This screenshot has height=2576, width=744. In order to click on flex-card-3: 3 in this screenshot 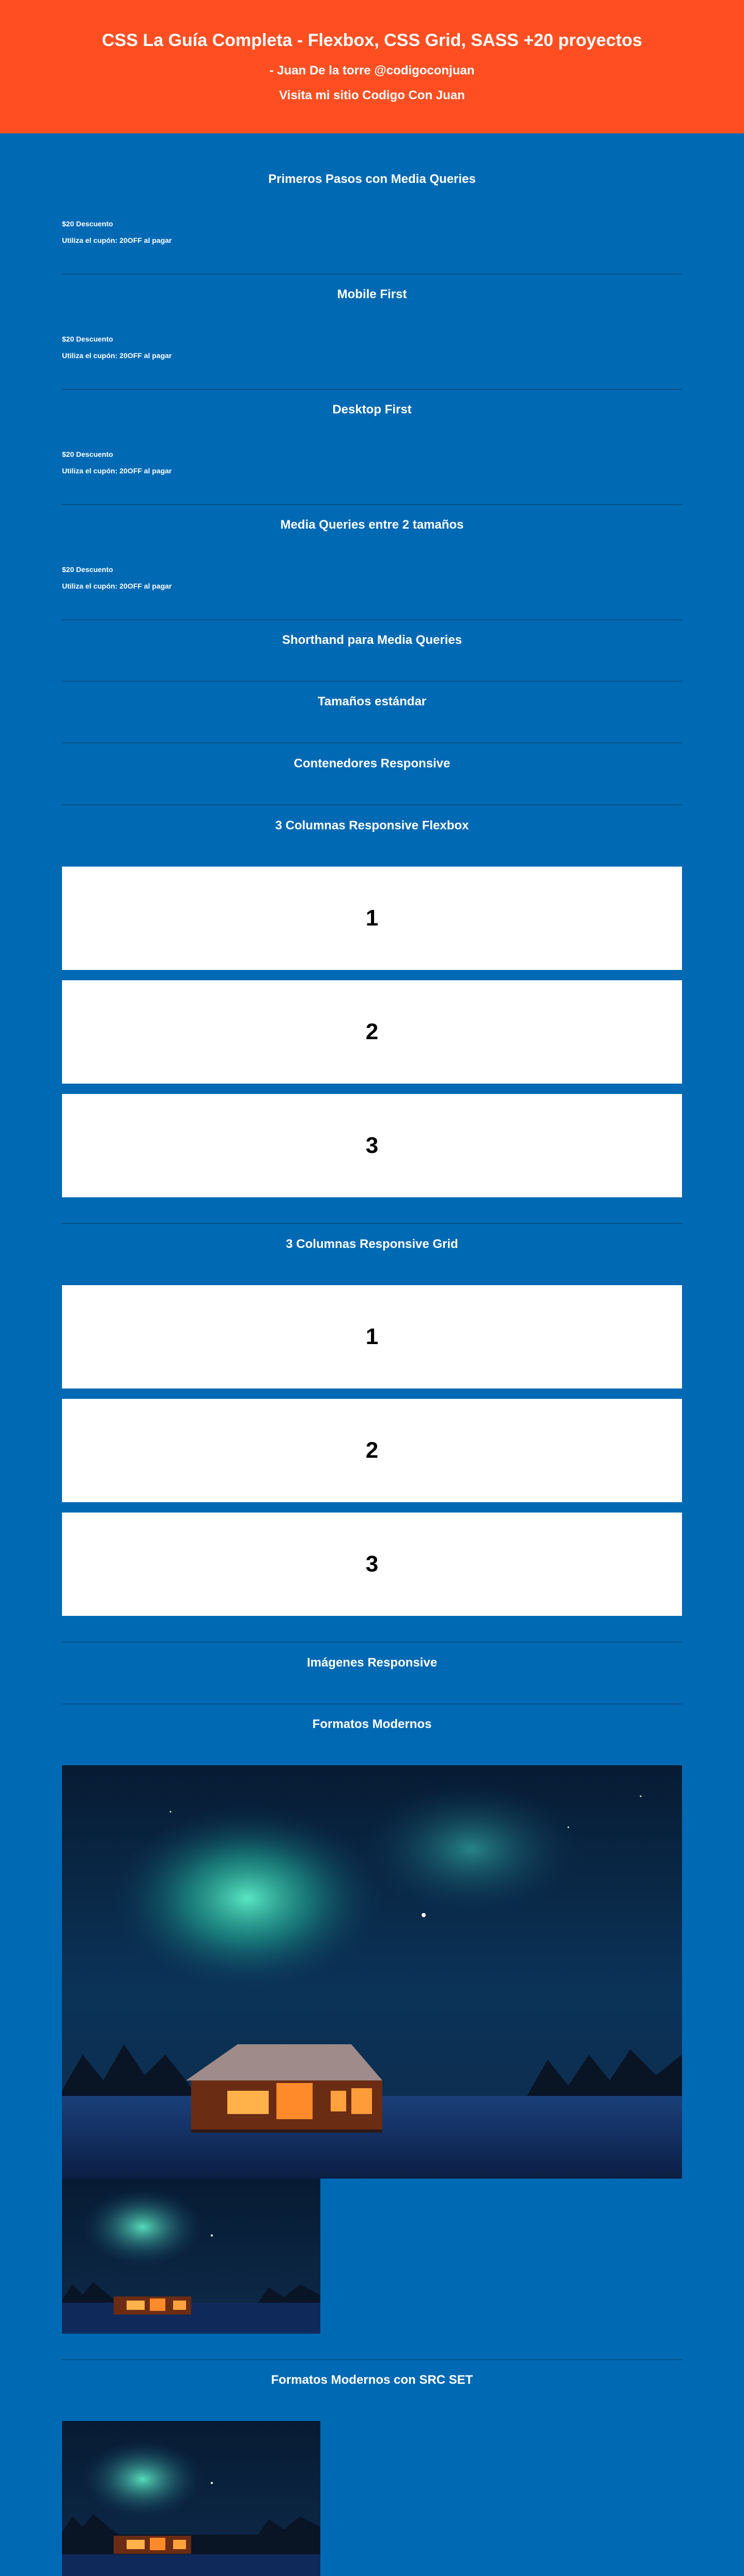, I will do `click(372, 1145)`.